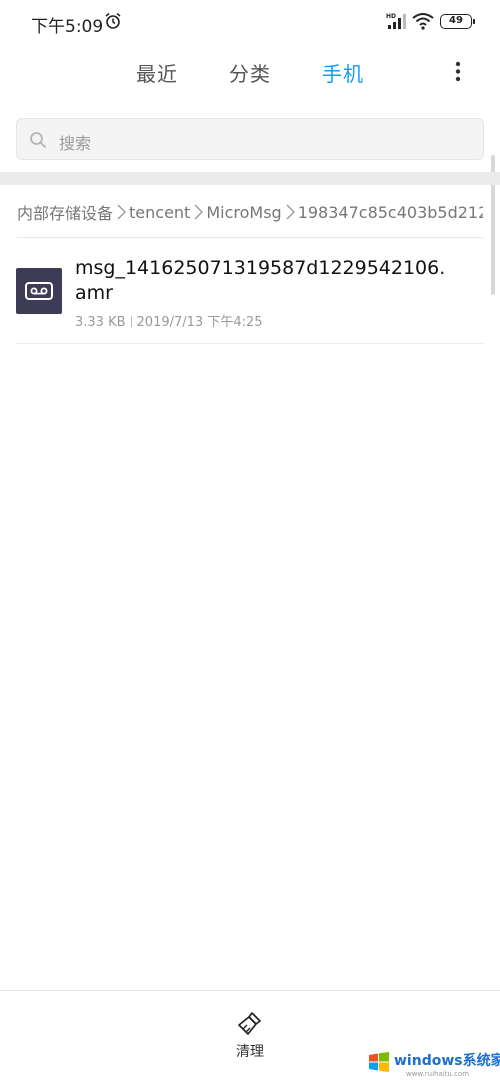  What do you see at coordinates (131, 321) in the screenshot?
I see `meta-separator` at bounding box center [131, 321].